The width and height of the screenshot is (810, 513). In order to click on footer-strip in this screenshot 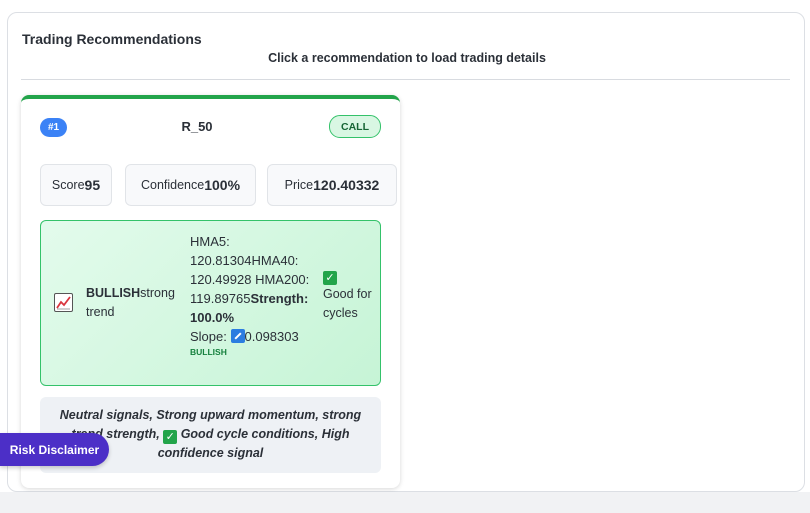, I will do `click(405, 502)`.